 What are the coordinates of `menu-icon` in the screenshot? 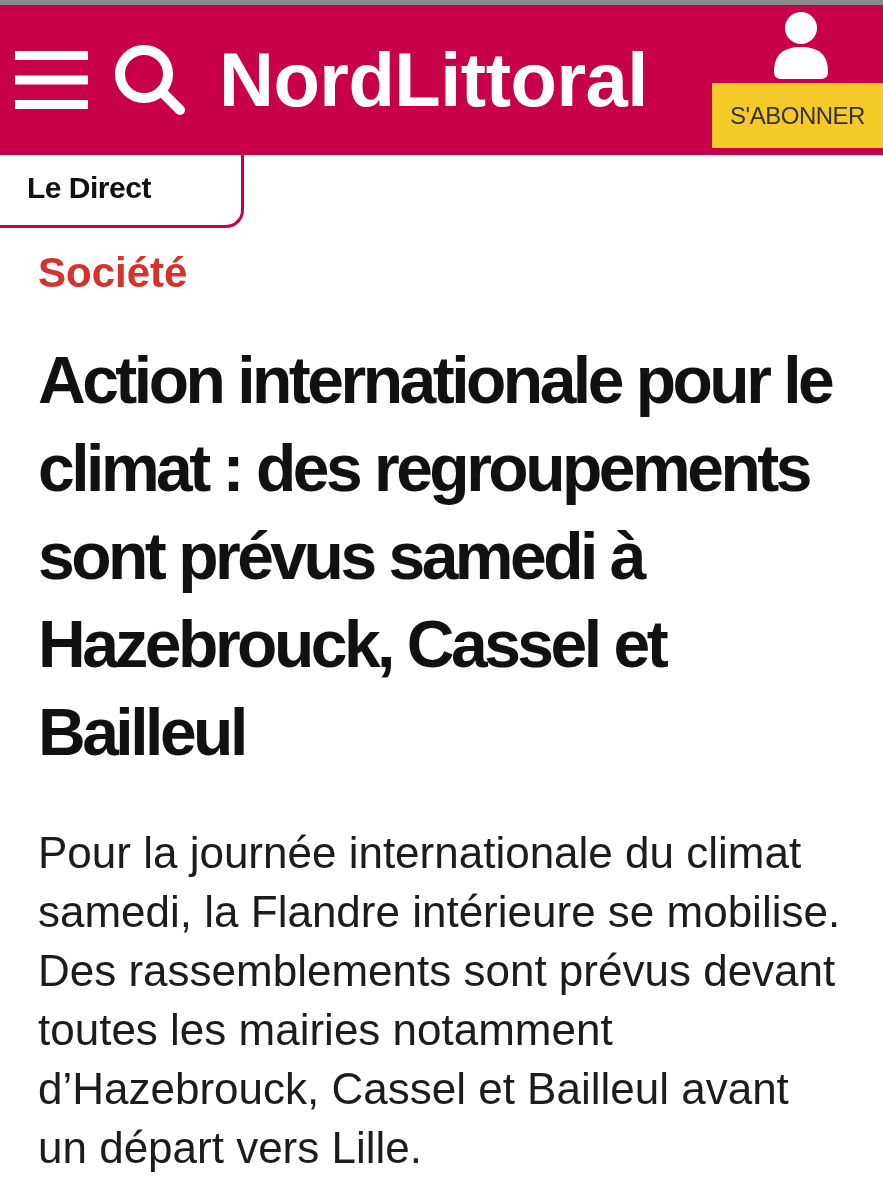 It's located at (51, 80).